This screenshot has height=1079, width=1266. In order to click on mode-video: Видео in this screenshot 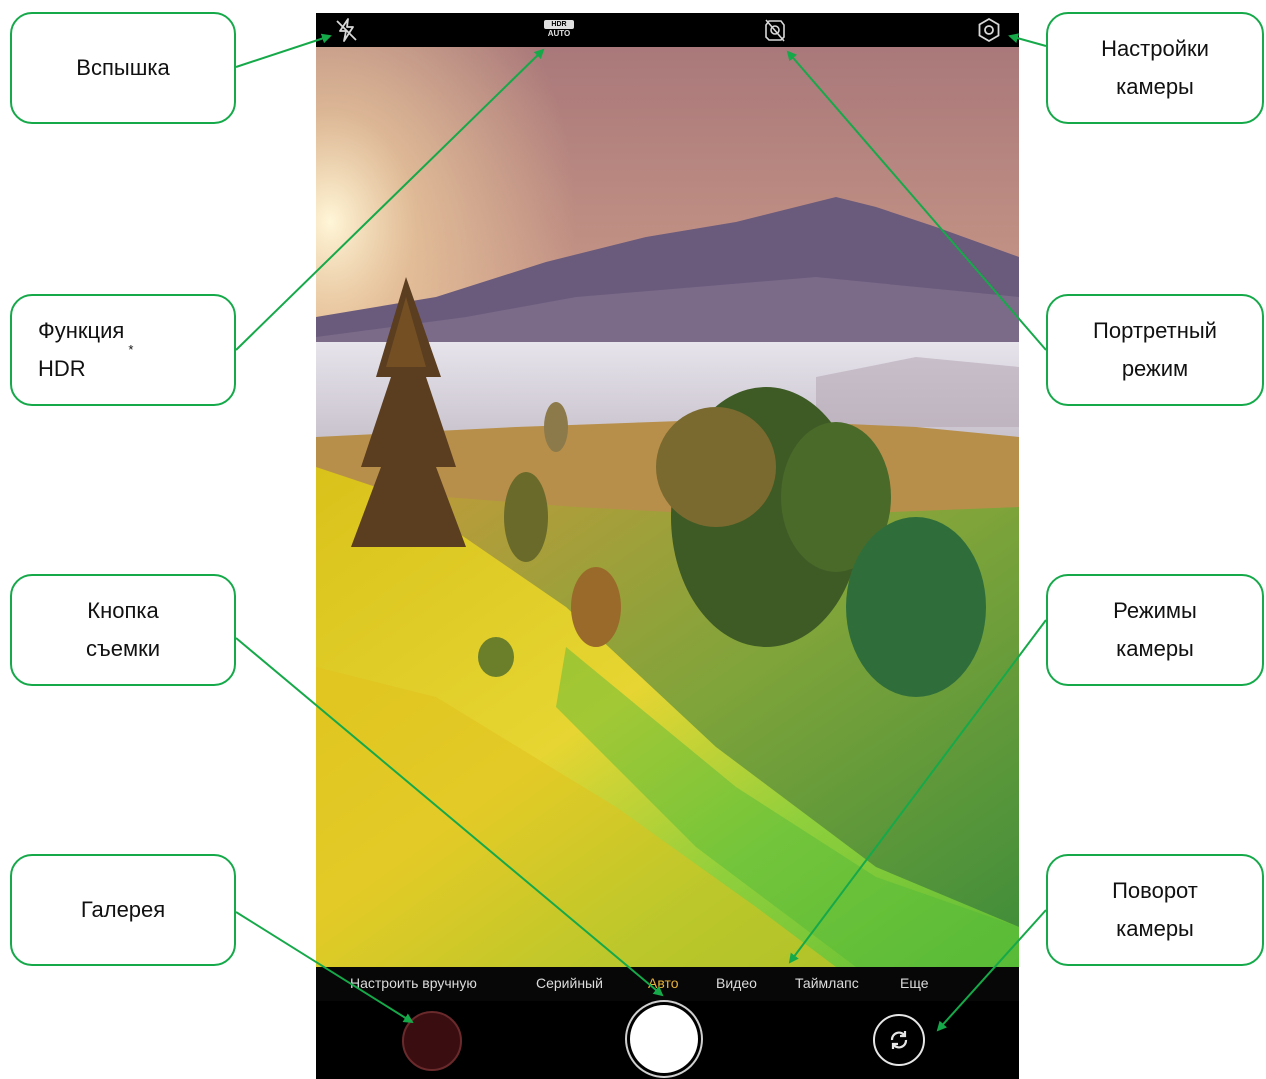, I will do `click(736, 983)`.